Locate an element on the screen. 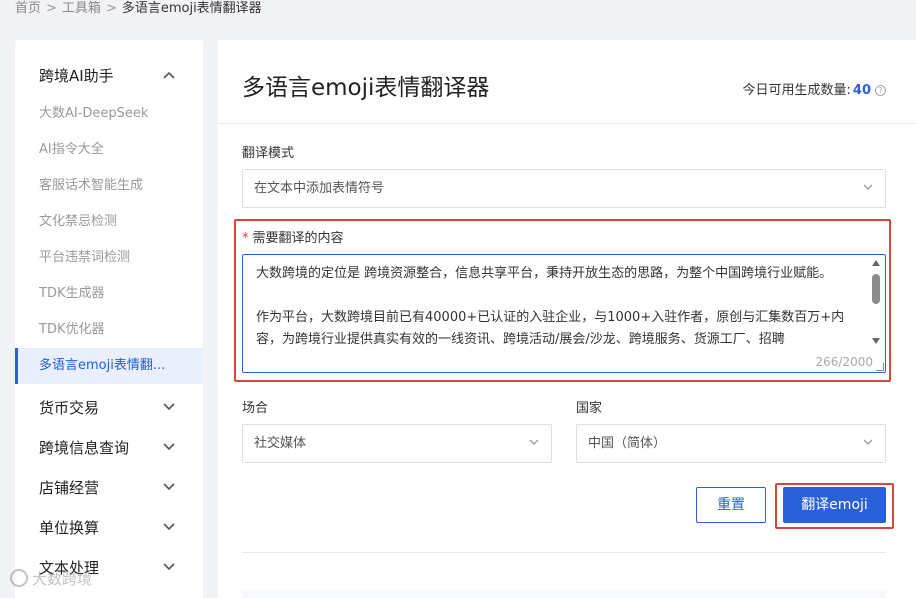 The width and height of the screenshot is (916, 598). country-select: 中国（简体） is located at coordinates (731, 443).